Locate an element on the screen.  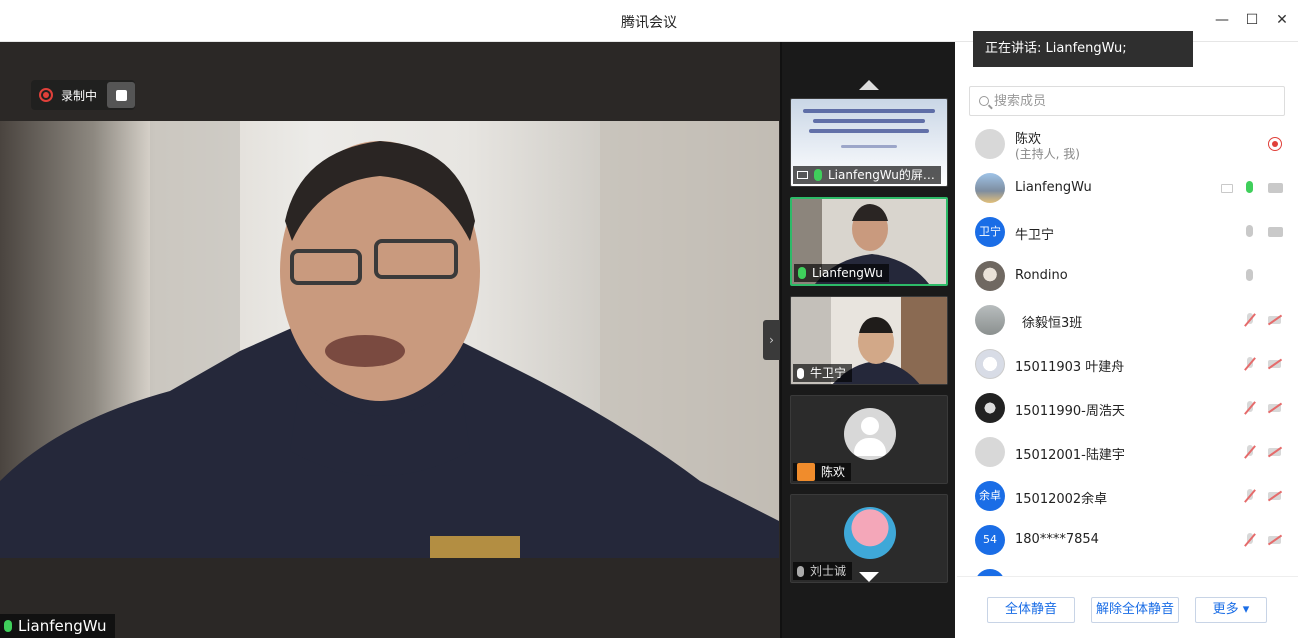
scroll-up-icon is located at coordinates (869, 85).